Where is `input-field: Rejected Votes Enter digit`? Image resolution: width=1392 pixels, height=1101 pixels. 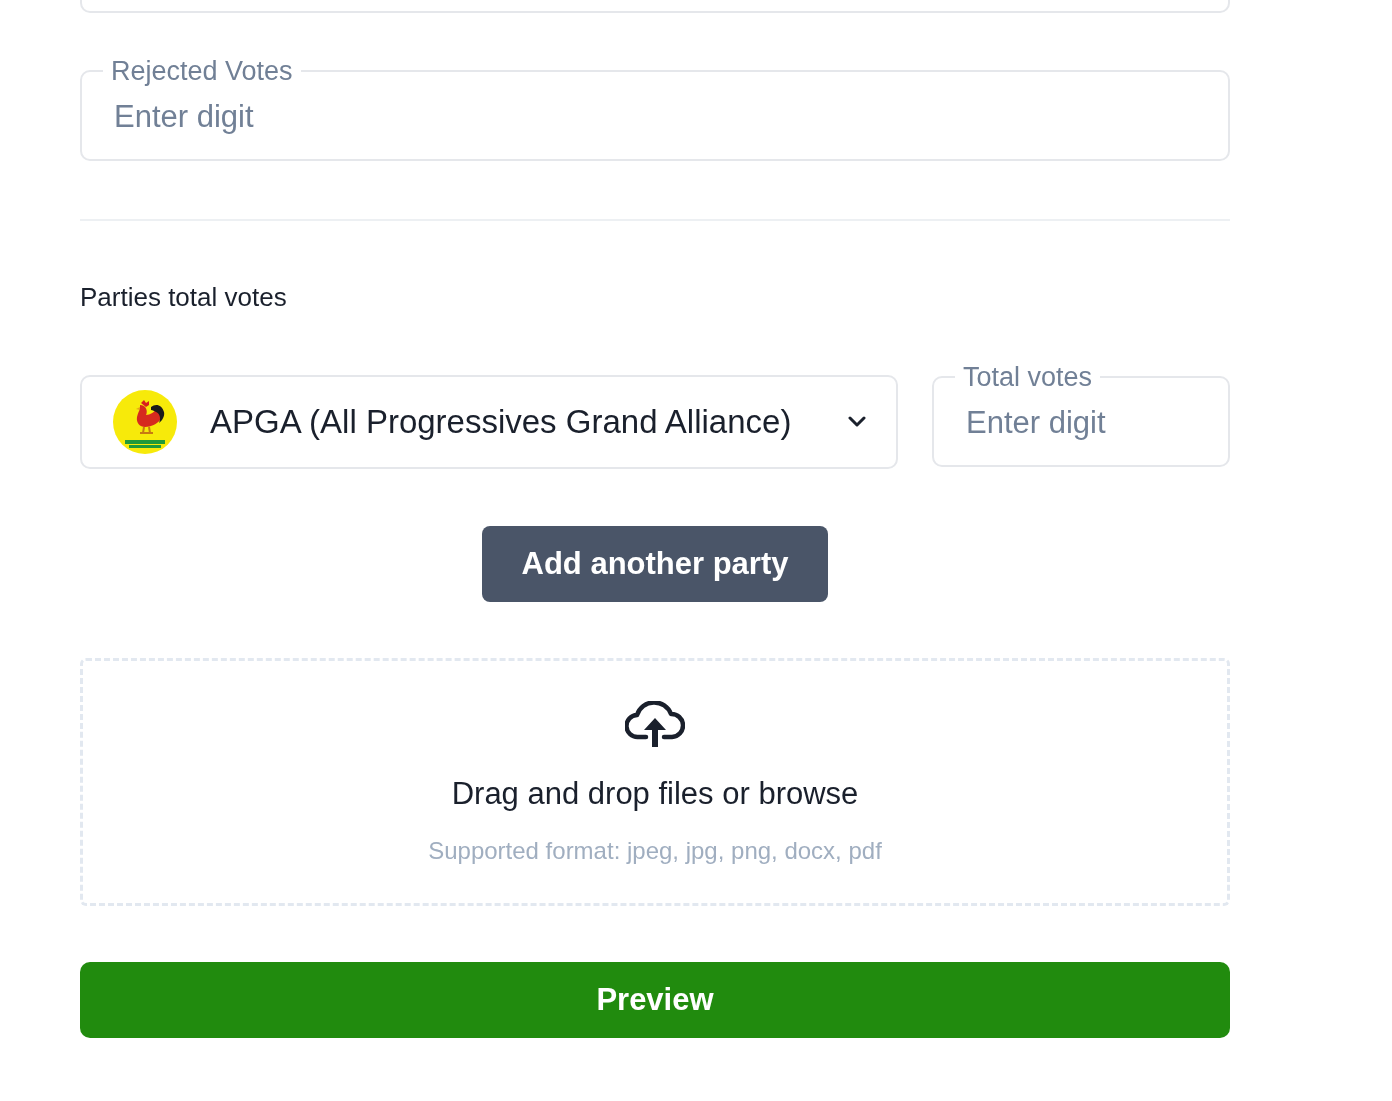
input-field: Rejected Votes Enter digit is located at coordinates (655, 109).